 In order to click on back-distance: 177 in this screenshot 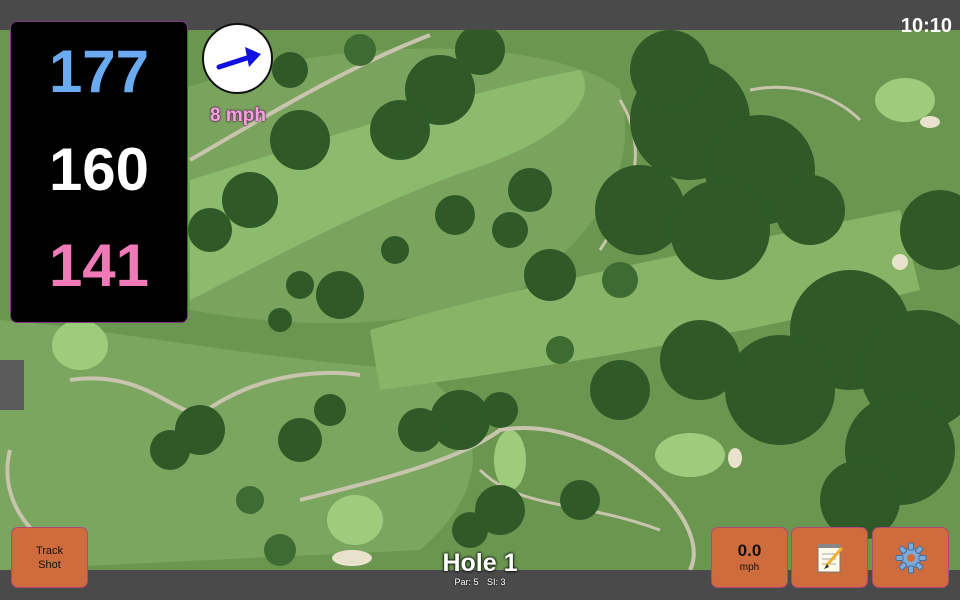, I will do `click(99, 71)`.